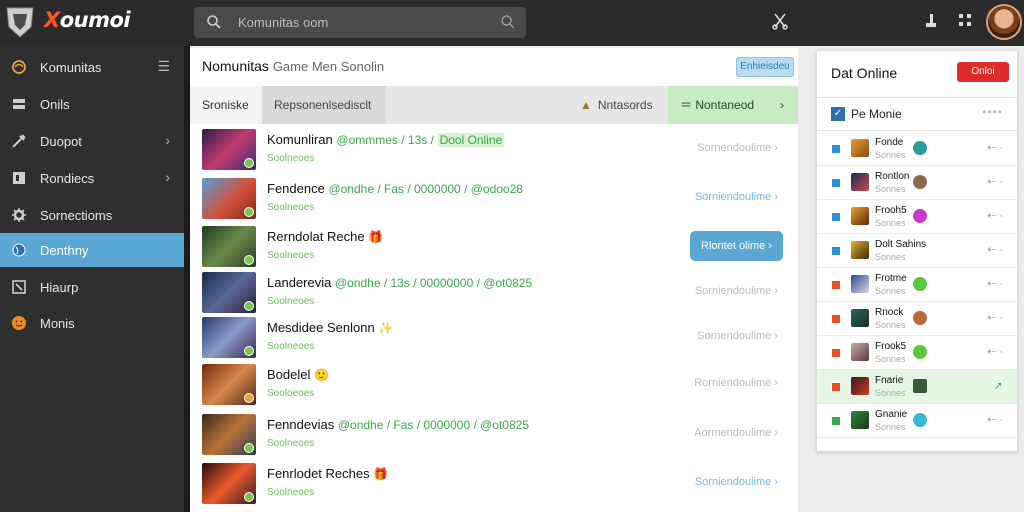  What do you see at coordinates (992, 112) in the screenshot?
I see `more-icon: ••••` at bounding box center [992, 112].